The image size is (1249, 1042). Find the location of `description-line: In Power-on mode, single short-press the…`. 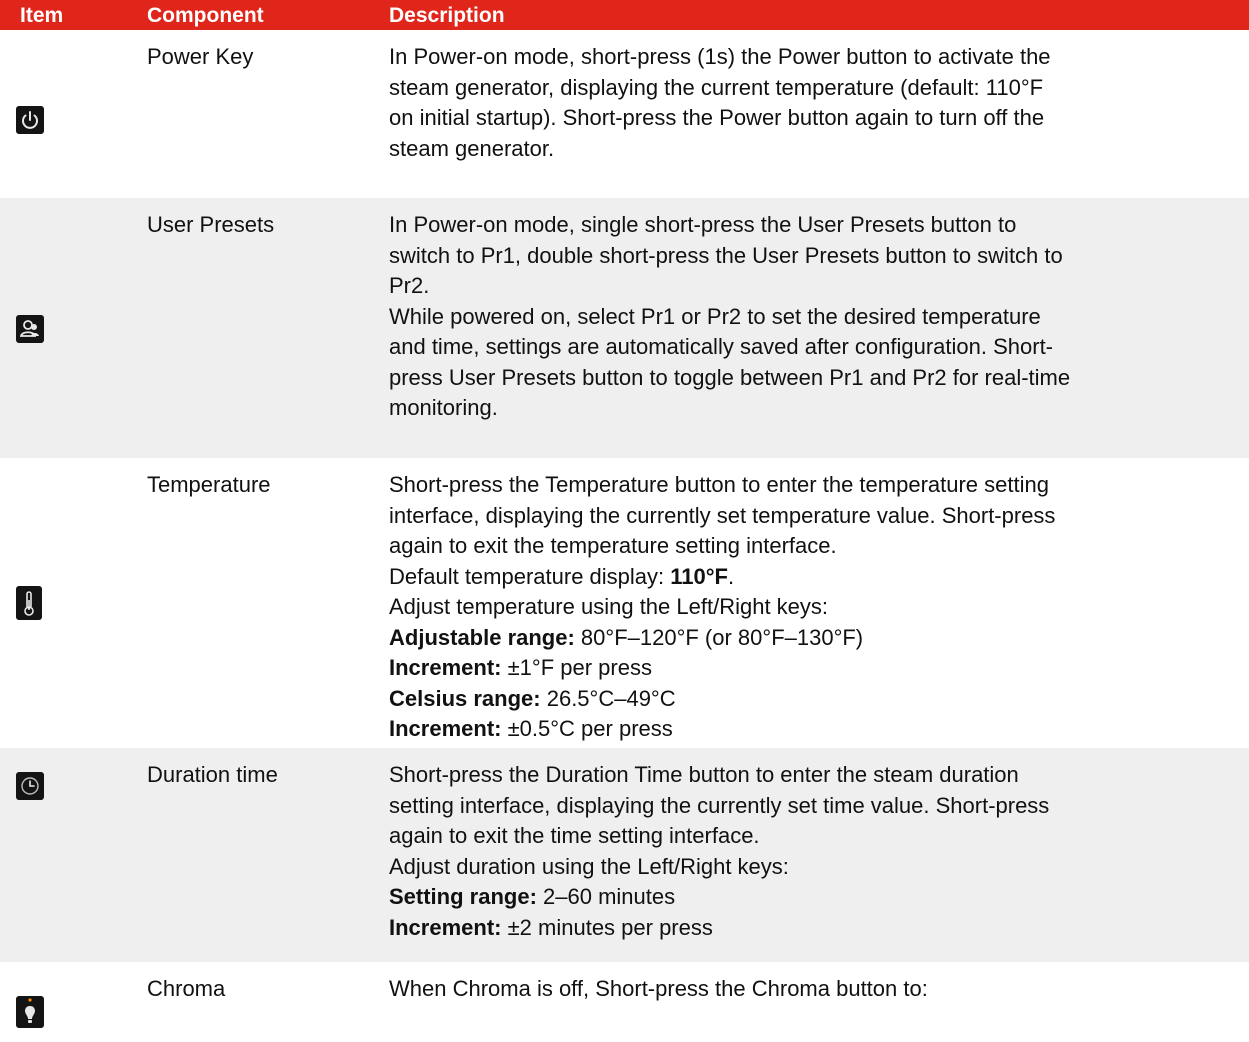

description-line: In Power-on mode, single short-press the… is located at coordinates (703, 224).